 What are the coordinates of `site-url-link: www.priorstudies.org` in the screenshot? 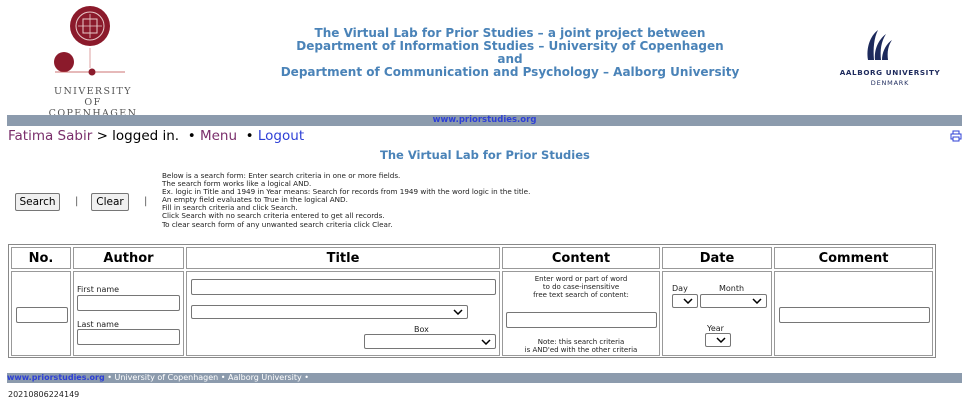 It's located at (485, 120).